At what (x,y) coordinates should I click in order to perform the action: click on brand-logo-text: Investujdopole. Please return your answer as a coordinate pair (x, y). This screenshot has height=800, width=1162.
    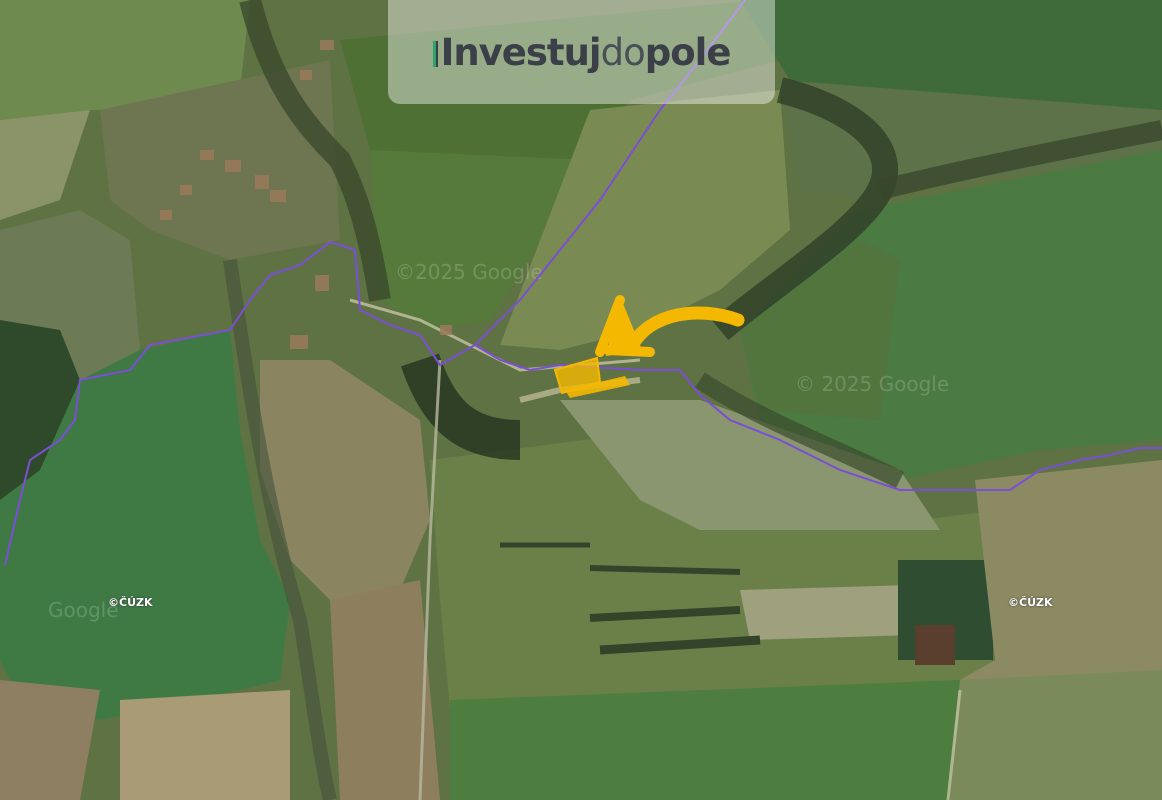
    Looking at the image, I should click on (582, 52).